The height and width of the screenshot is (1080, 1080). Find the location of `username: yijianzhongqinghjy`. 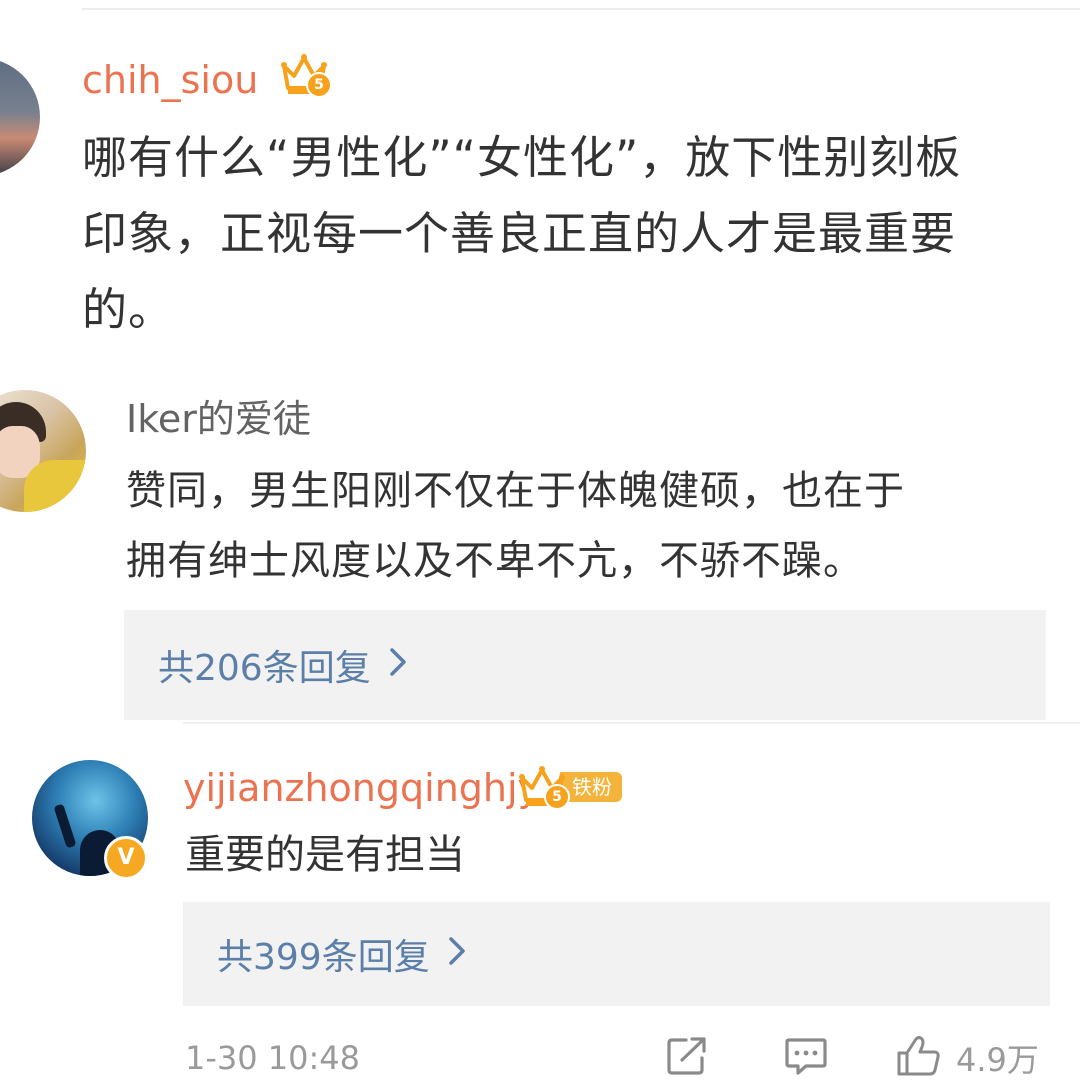

username: yijianzhongqinghjy is located at coordinates (361, 788).